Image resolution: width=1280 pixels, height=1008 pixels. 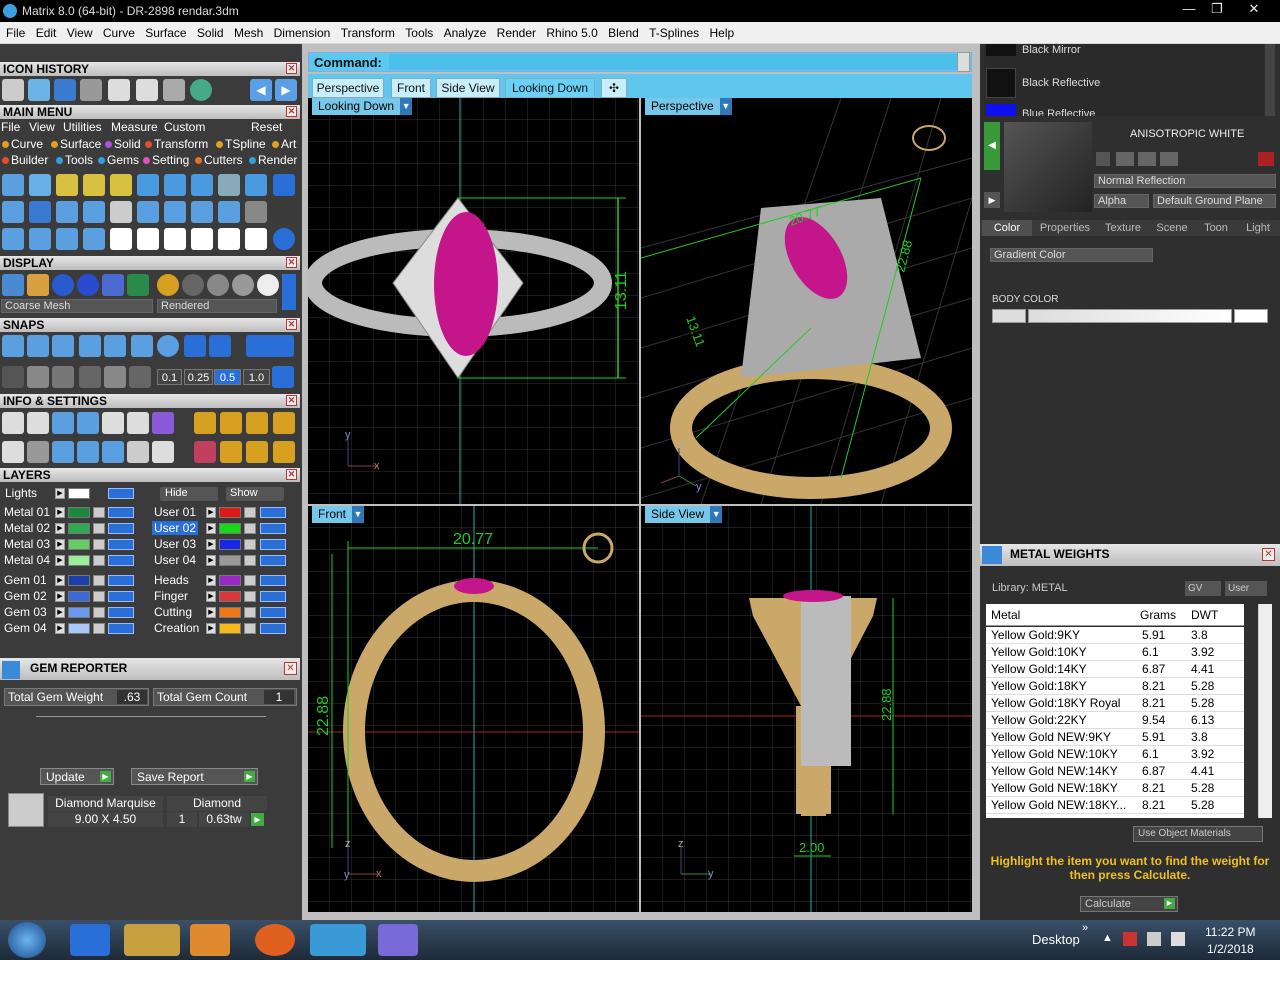 What do you see at coordinates (113, 452) in the screenshot?
I see `filter-icon` at bounding box center [113, 452].